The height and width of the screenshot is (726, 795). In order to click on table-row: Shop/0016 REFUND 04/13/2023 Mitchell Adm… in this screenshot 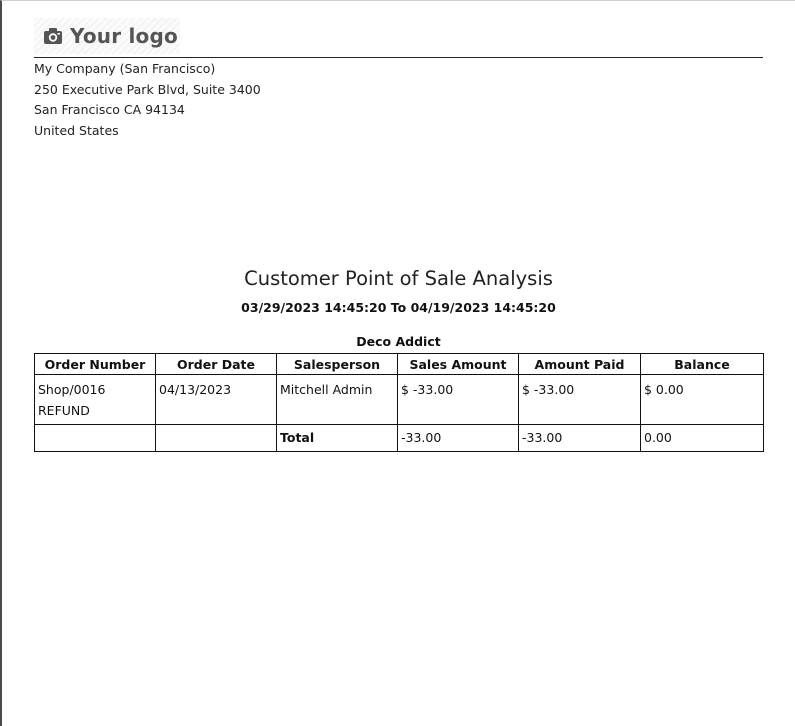, I will do `click(399, 399)`.